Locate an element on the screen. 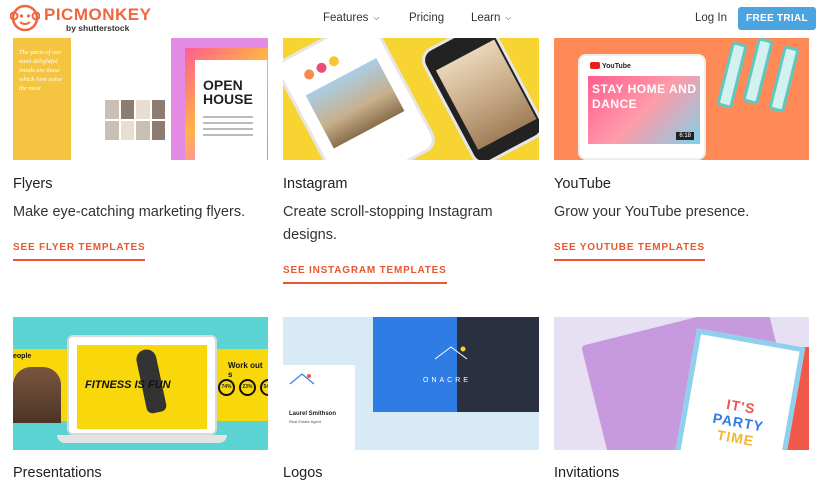  story-circles is located at coordinates (321, 68).